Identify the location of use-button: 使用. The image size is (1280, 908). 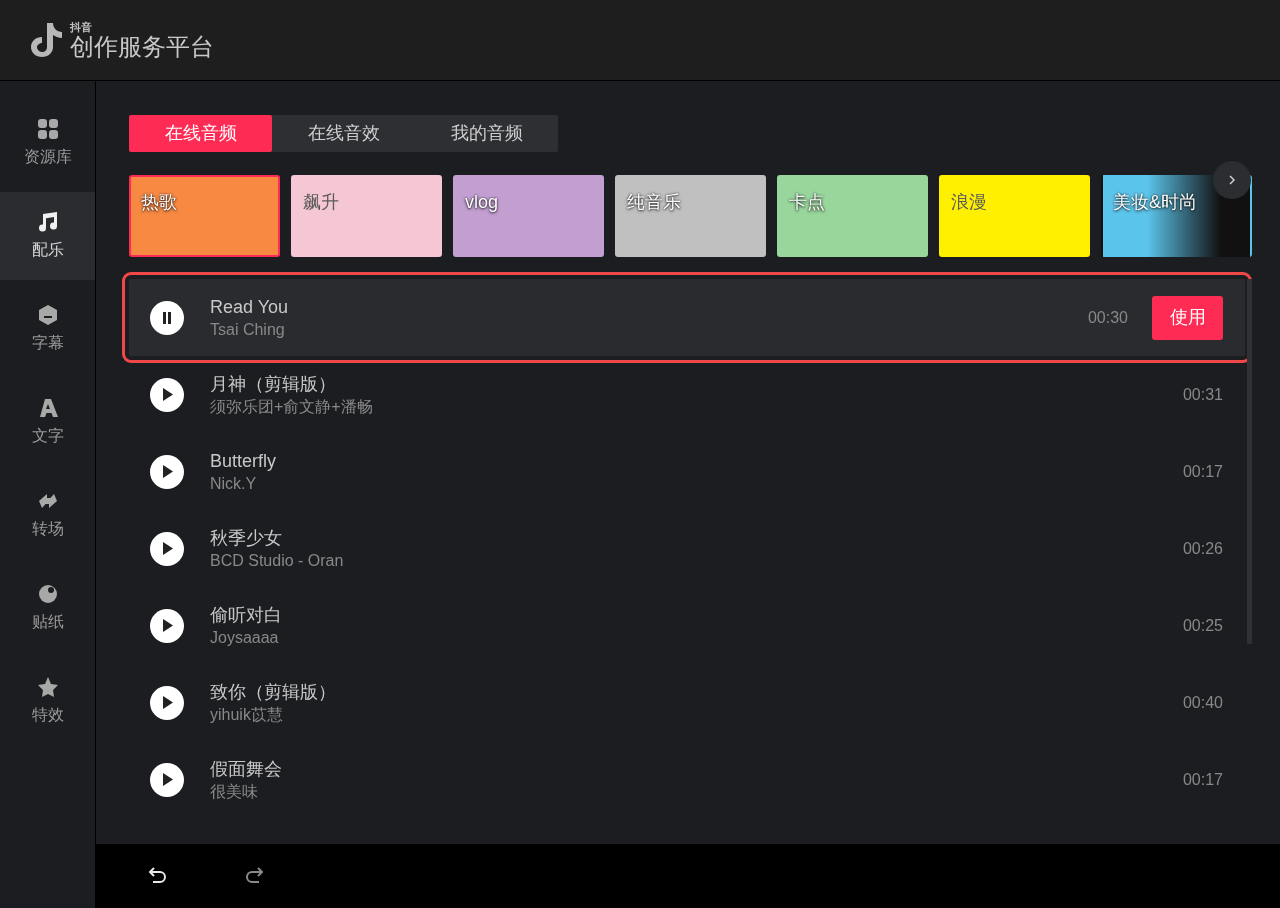
(1187, 317).